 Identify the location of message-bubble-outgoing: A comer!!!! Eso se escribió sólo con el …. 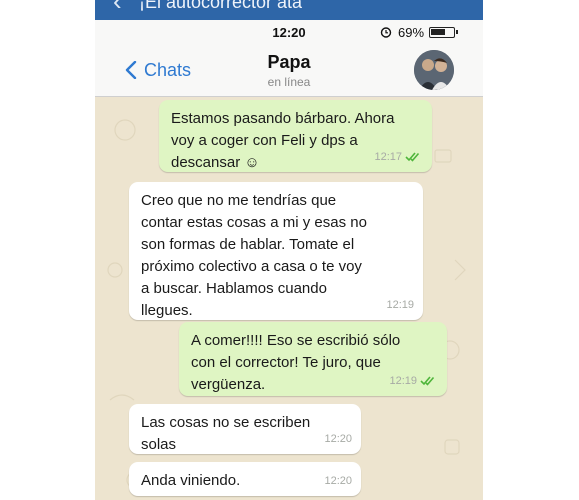
(313, 359).